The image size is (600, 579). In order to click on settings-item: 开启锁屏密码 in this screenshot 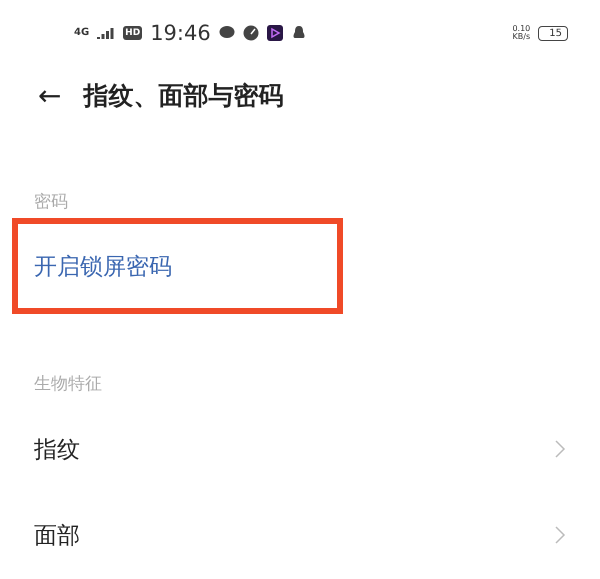, I will do `click(103, 266)`.